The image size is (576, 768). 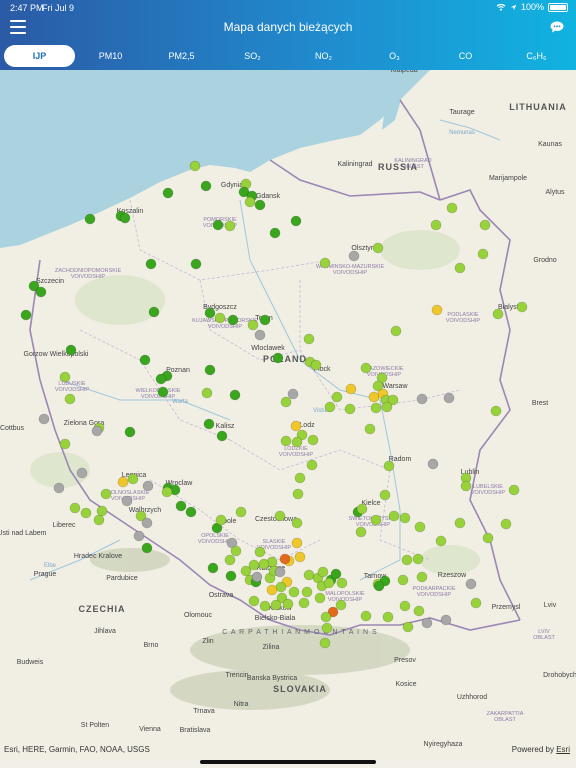 I want to click on tab-ijp: IJP, so click(x=39, y=56).